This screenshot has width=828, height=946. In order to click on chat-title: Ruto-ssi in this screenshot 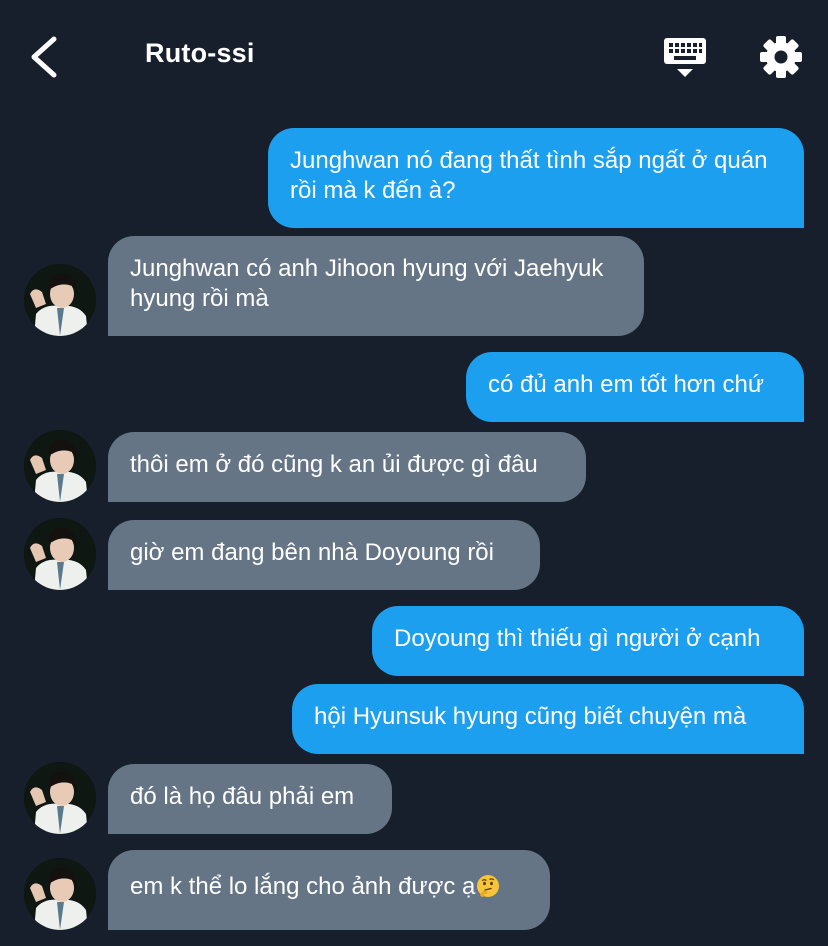, I will do `click(200, 53)`.